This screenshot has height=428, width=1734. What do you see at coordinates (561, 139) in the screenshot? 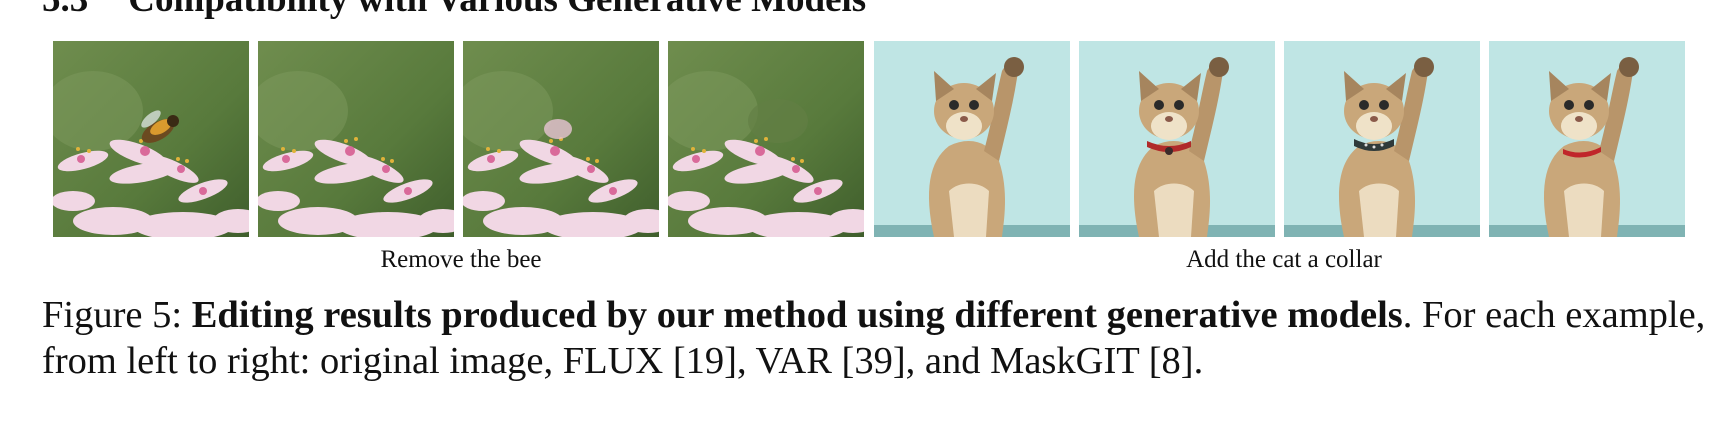
I see `bee-var-image` at bounding box center [561, 139].